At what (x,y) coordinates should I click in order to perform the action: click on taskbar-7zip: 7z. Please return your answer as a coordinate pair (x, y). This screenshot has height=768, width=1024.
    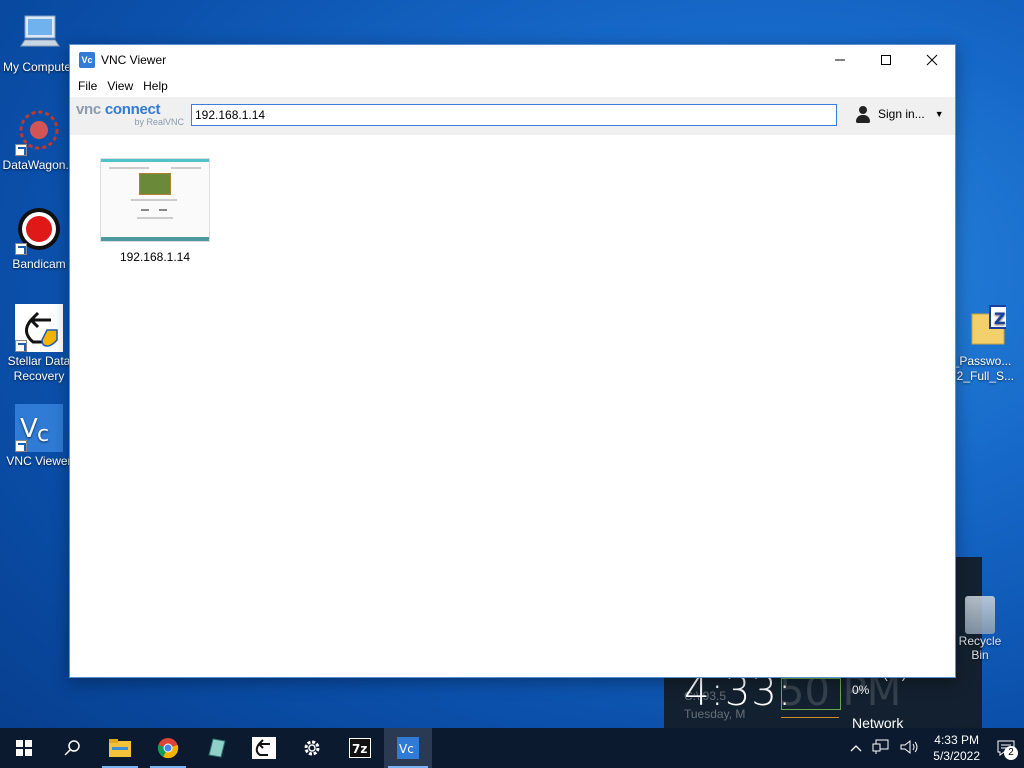
    Looking at the image, I should click on (360, 748).